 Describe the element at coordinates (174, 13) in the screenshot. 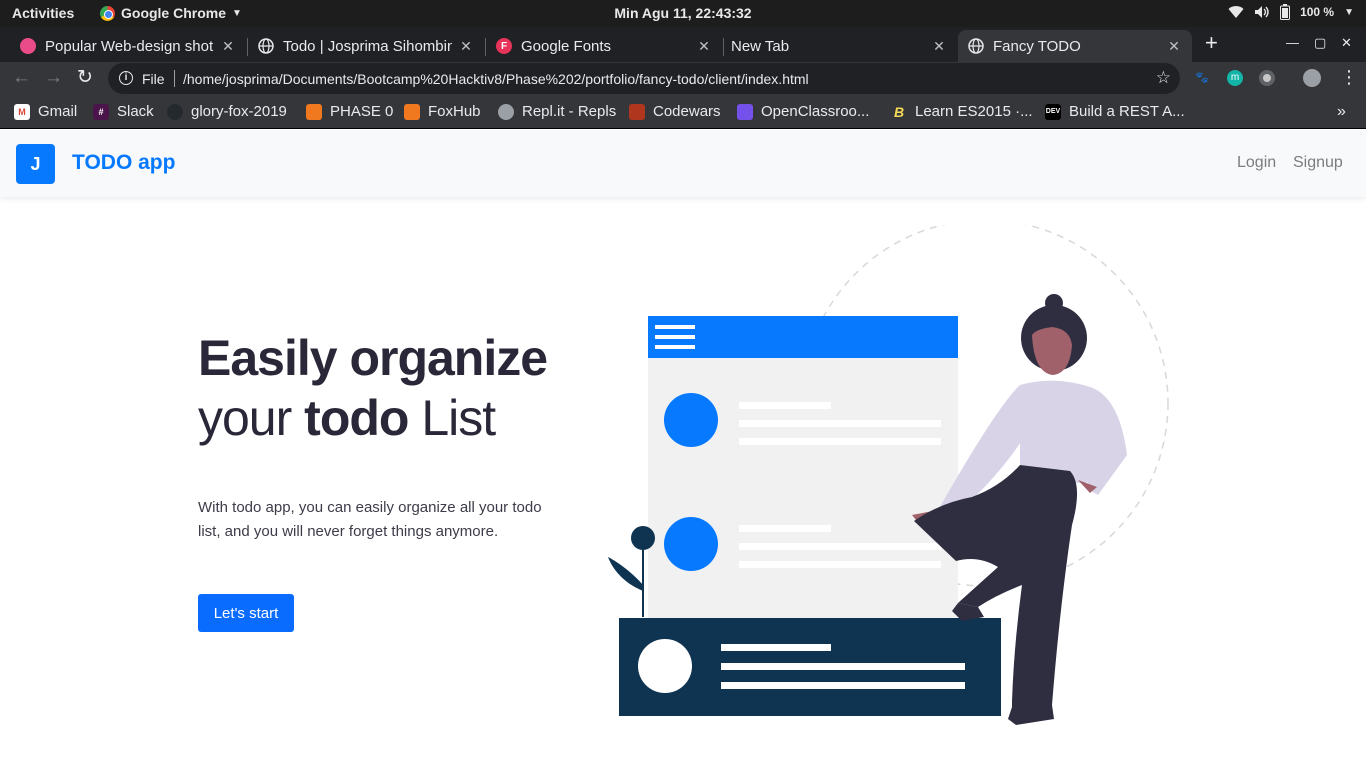

I see `app-menu-label: Google Chrome` at that location.